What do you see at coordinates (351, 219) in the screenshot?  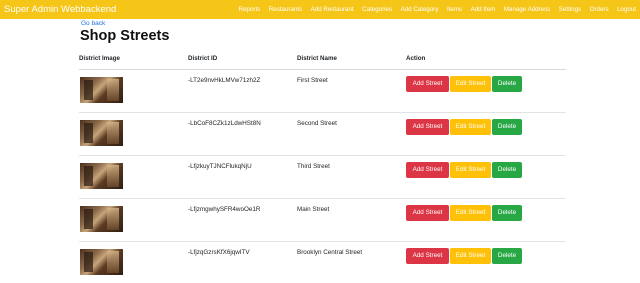 I see `district-name: Main Street` at bounding box center [351, 219].